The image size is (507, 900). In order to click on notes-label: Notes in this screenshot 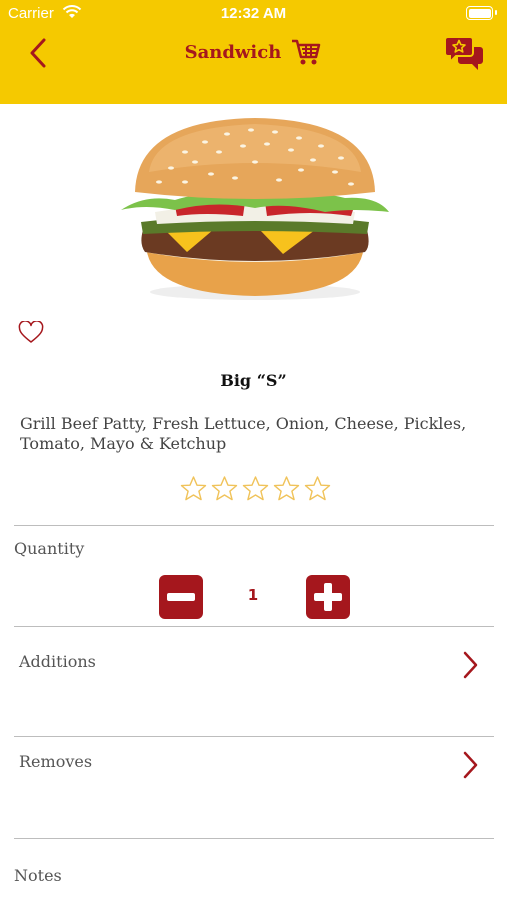, I will do `click(38, 875)`.